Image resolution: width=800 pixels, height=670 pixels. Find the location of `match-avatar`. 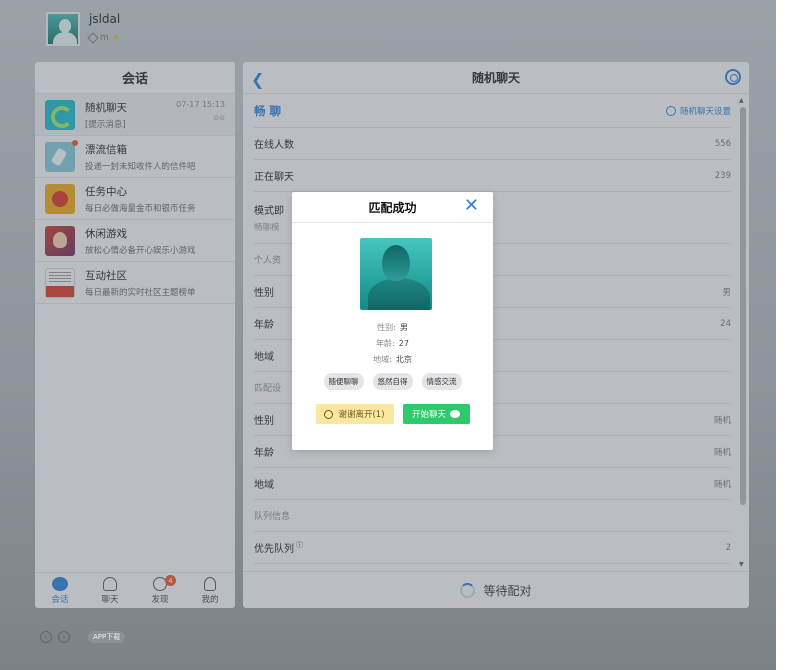

match-avatar is located at coordinates (396, 274).